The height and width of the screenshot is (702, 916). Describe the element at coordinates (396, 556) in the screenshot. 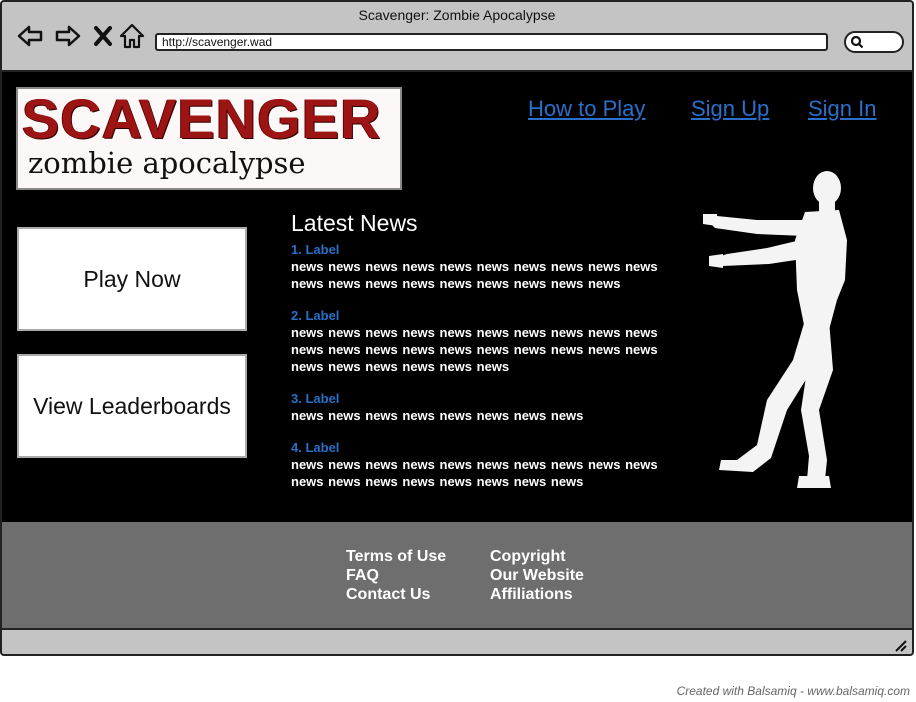

I see `footer-terms-link: Terms of Use` at that location.